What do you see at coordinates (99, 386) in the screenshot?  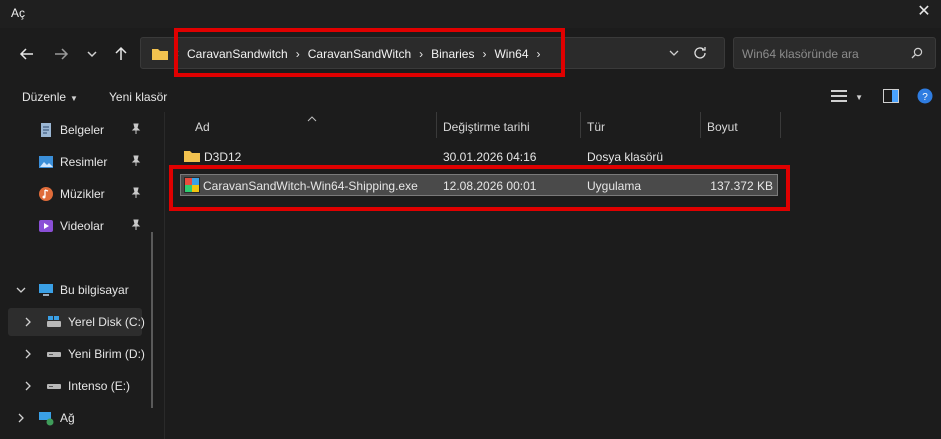 I see `sidebar-item-label: Intenso (E:)` at bounding box center [99, 386].